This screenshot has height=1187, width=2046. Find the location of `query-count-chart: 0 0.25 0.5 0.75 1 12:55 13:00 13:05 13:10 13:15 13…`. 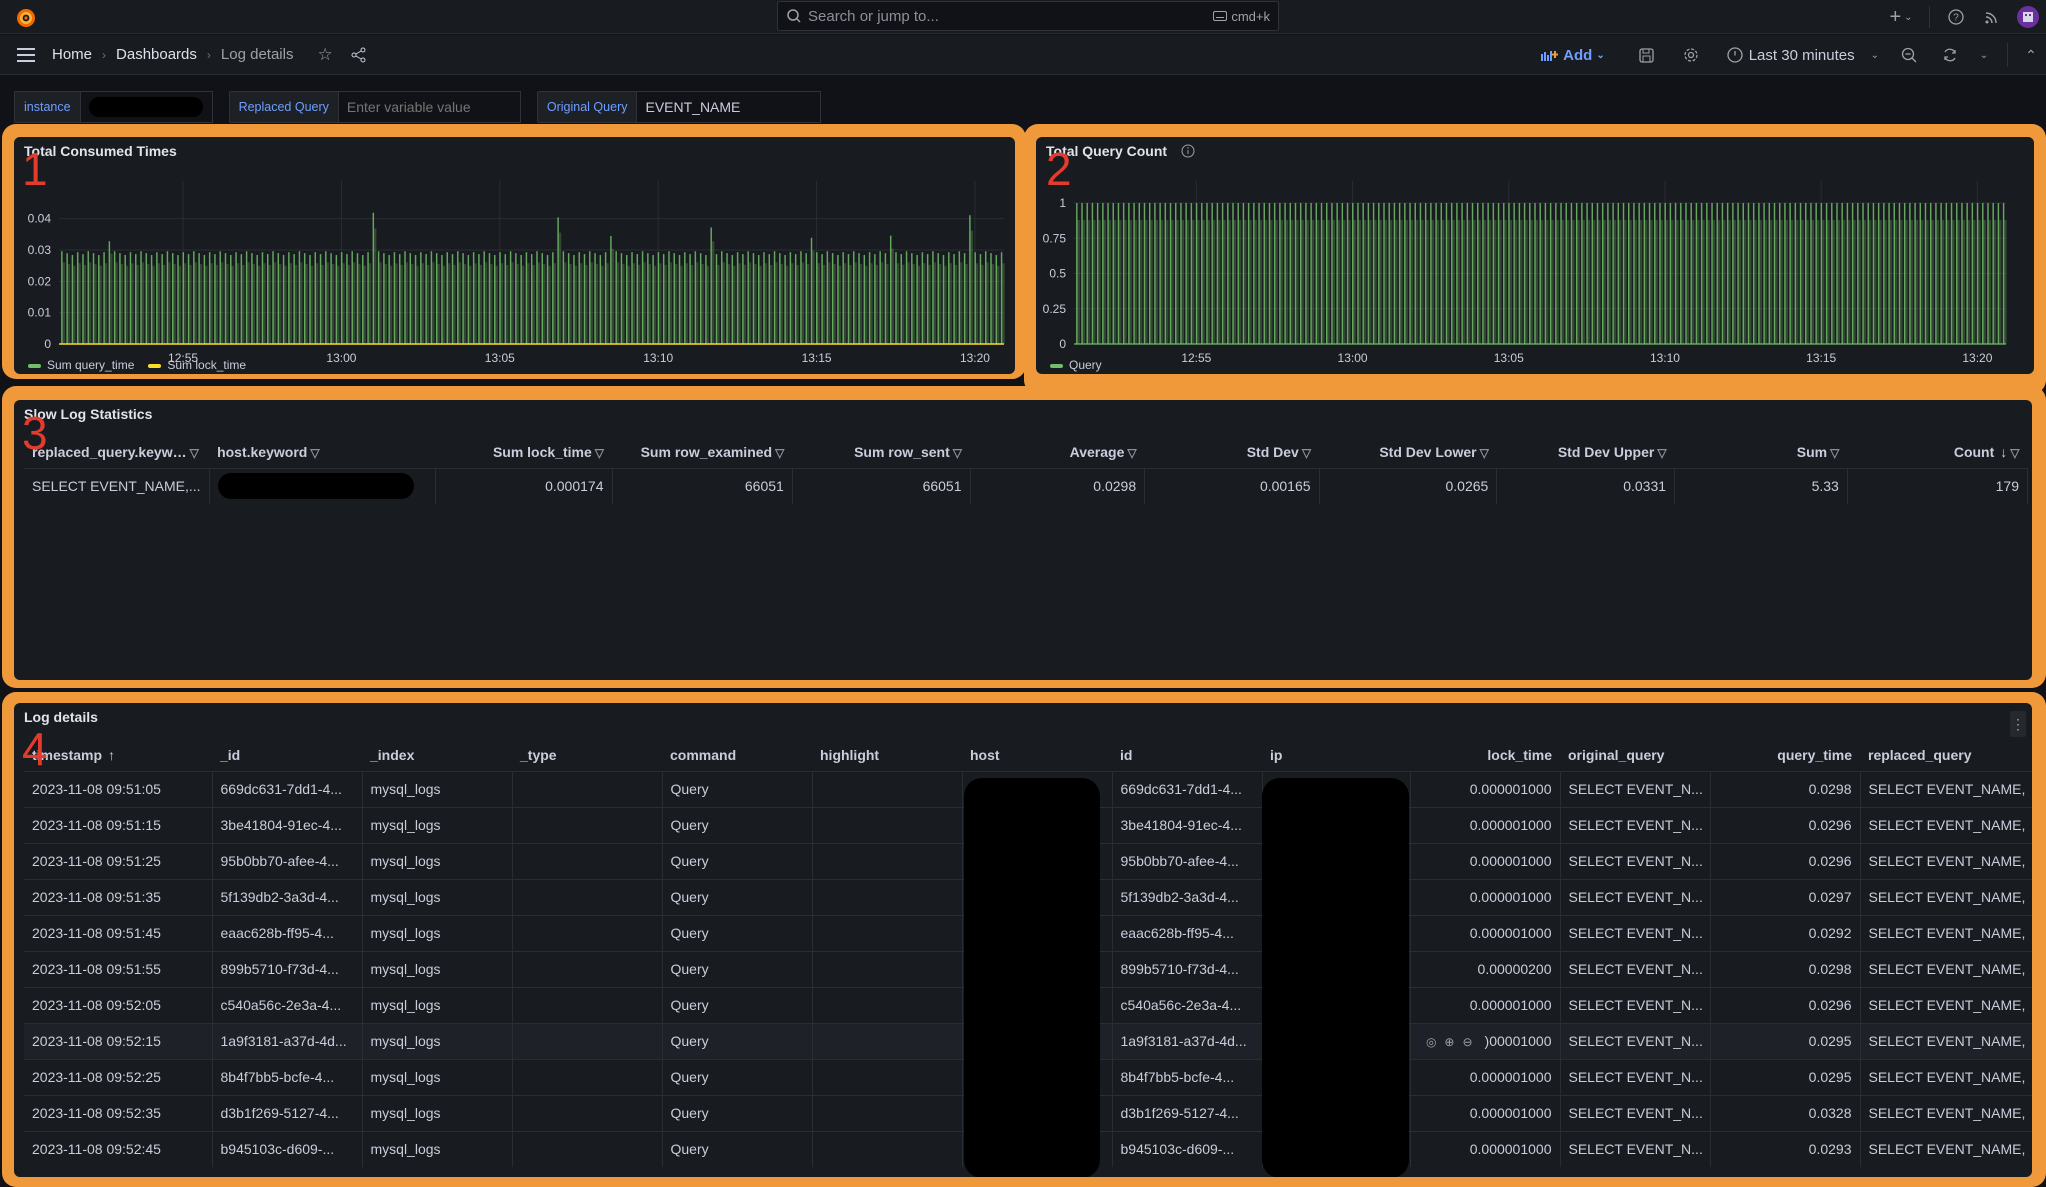

query-count-chart: 0 0.25 0.5 0.75 1 12:55 13:00 13:05 13:10 13:15 13… is located at coordinates (1535, 256).